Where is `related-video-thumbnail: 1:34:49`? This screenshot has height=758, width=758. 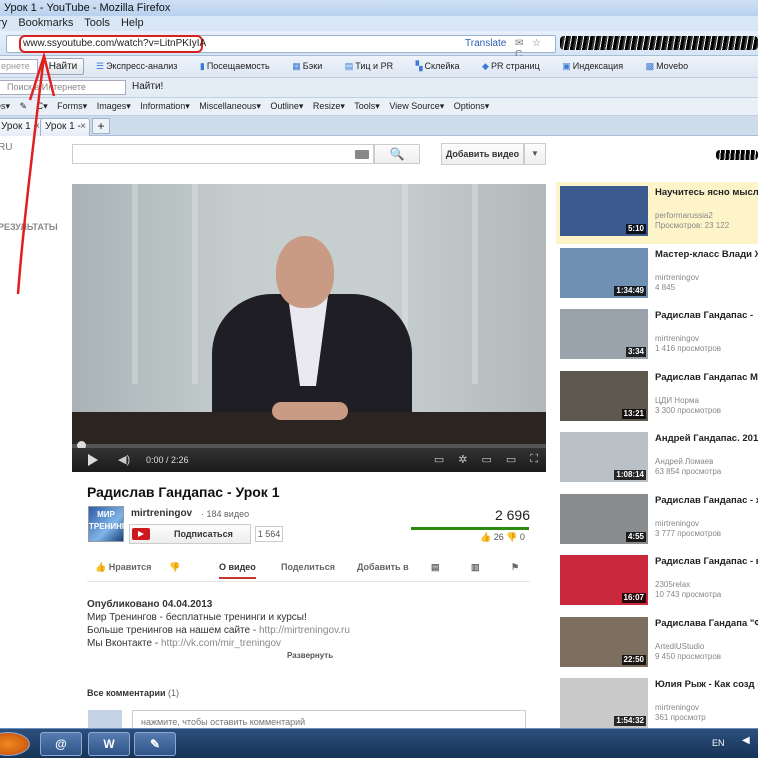
related-video-thumbnail: 1:34:49 is located at coordinates (604, 272).